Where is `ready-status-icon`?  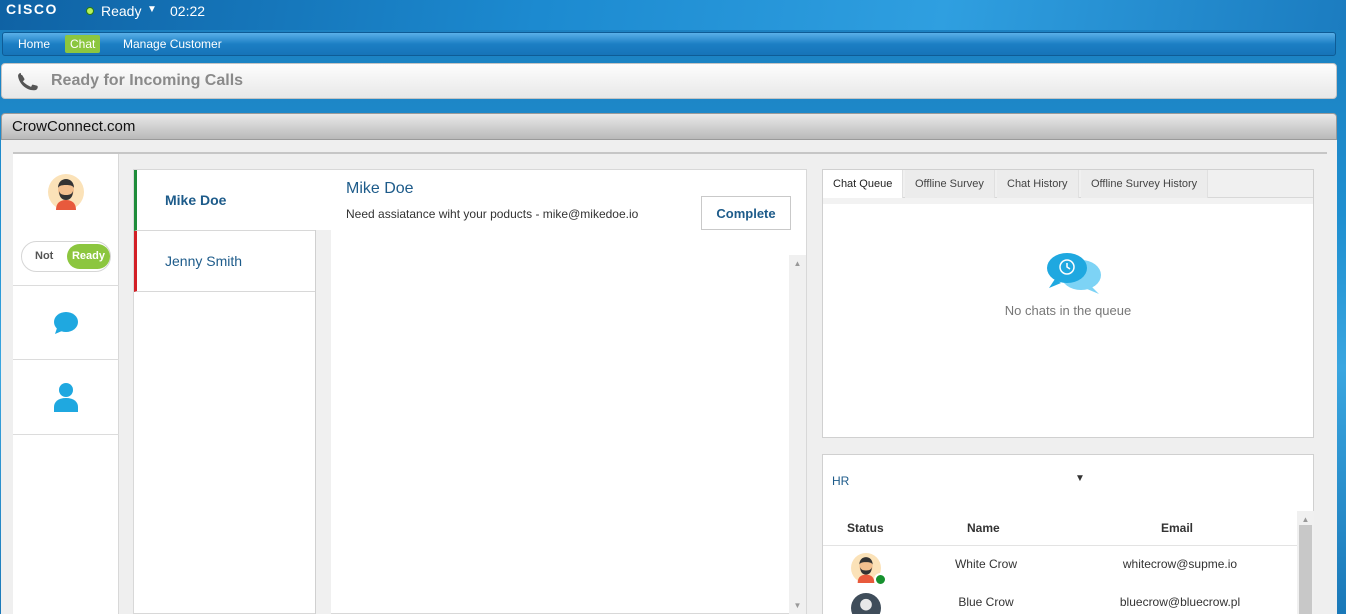 ready-status-icon is located at coordinates (90, 11).